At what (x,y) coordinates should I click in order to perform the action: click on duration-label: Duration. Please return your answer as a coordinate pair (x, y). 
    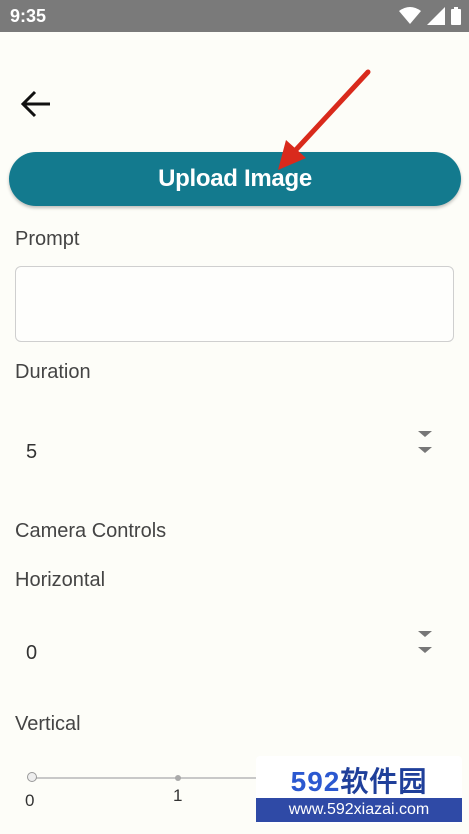
    Looking at the image, I should click on (53, 372).